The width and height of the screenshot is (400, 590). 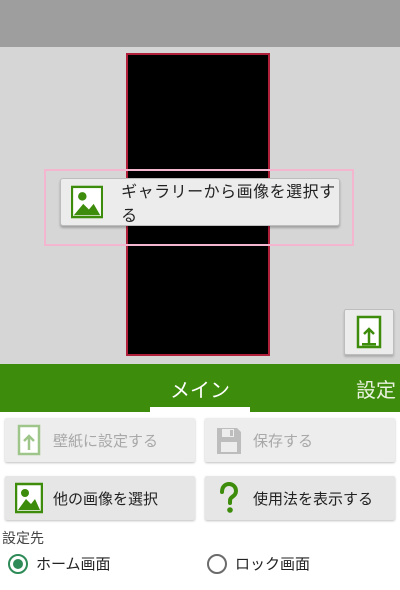 What do you see at coordinates (200, 409) in the screenshot?
I see `tab-indicator` at bounding box center [200, 409].